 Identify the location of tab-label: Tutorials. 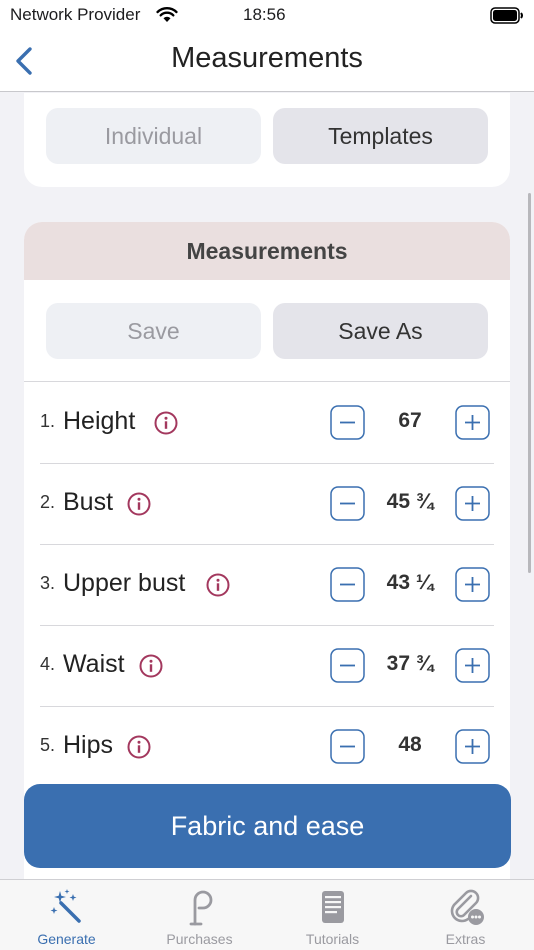
(332, 939).